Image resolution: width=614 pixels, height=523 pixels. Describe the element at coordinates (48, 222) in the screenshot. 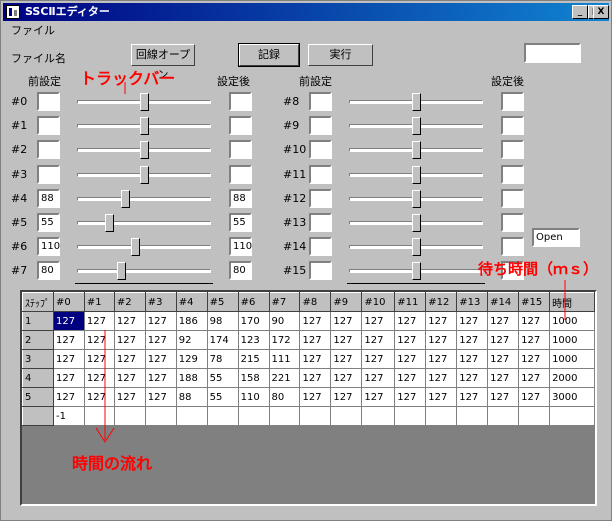

I see `before-value-field: 55` at that location.